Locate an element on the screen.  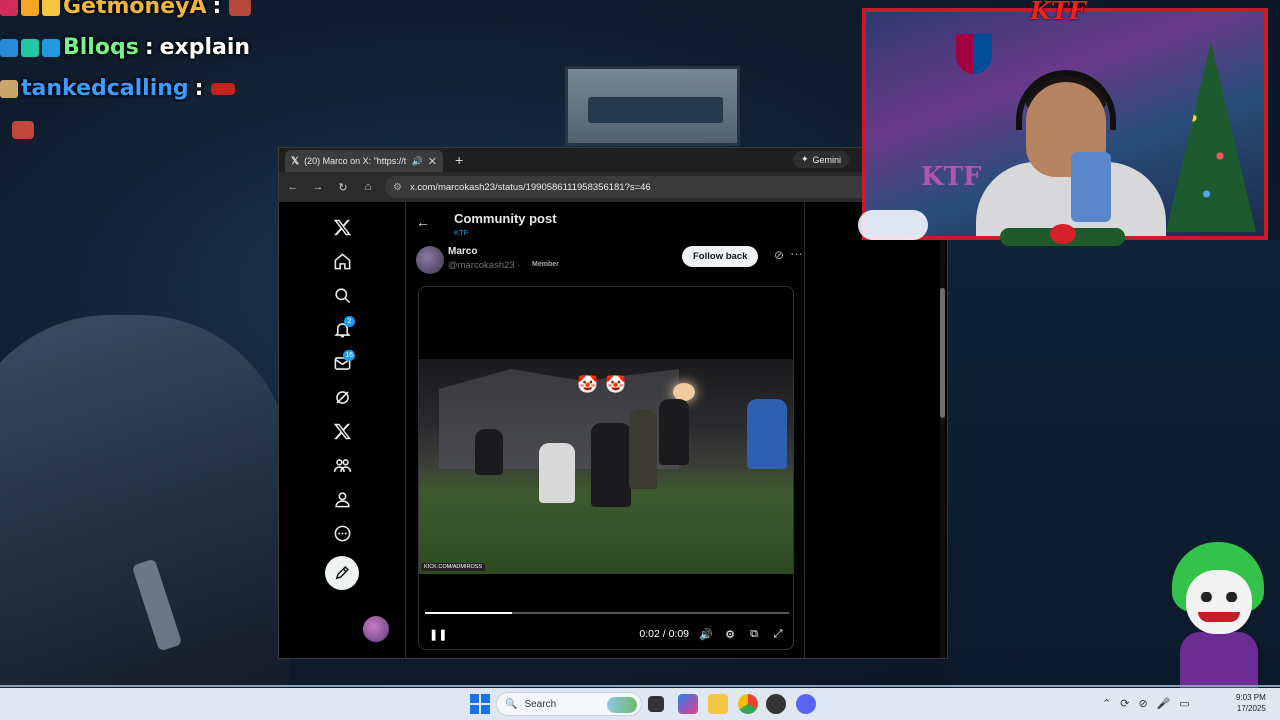
tab-x-post: 𝕏 (20) Marco on X: "https://t... 🔊 ✕ is located at coordinates (364, 161).